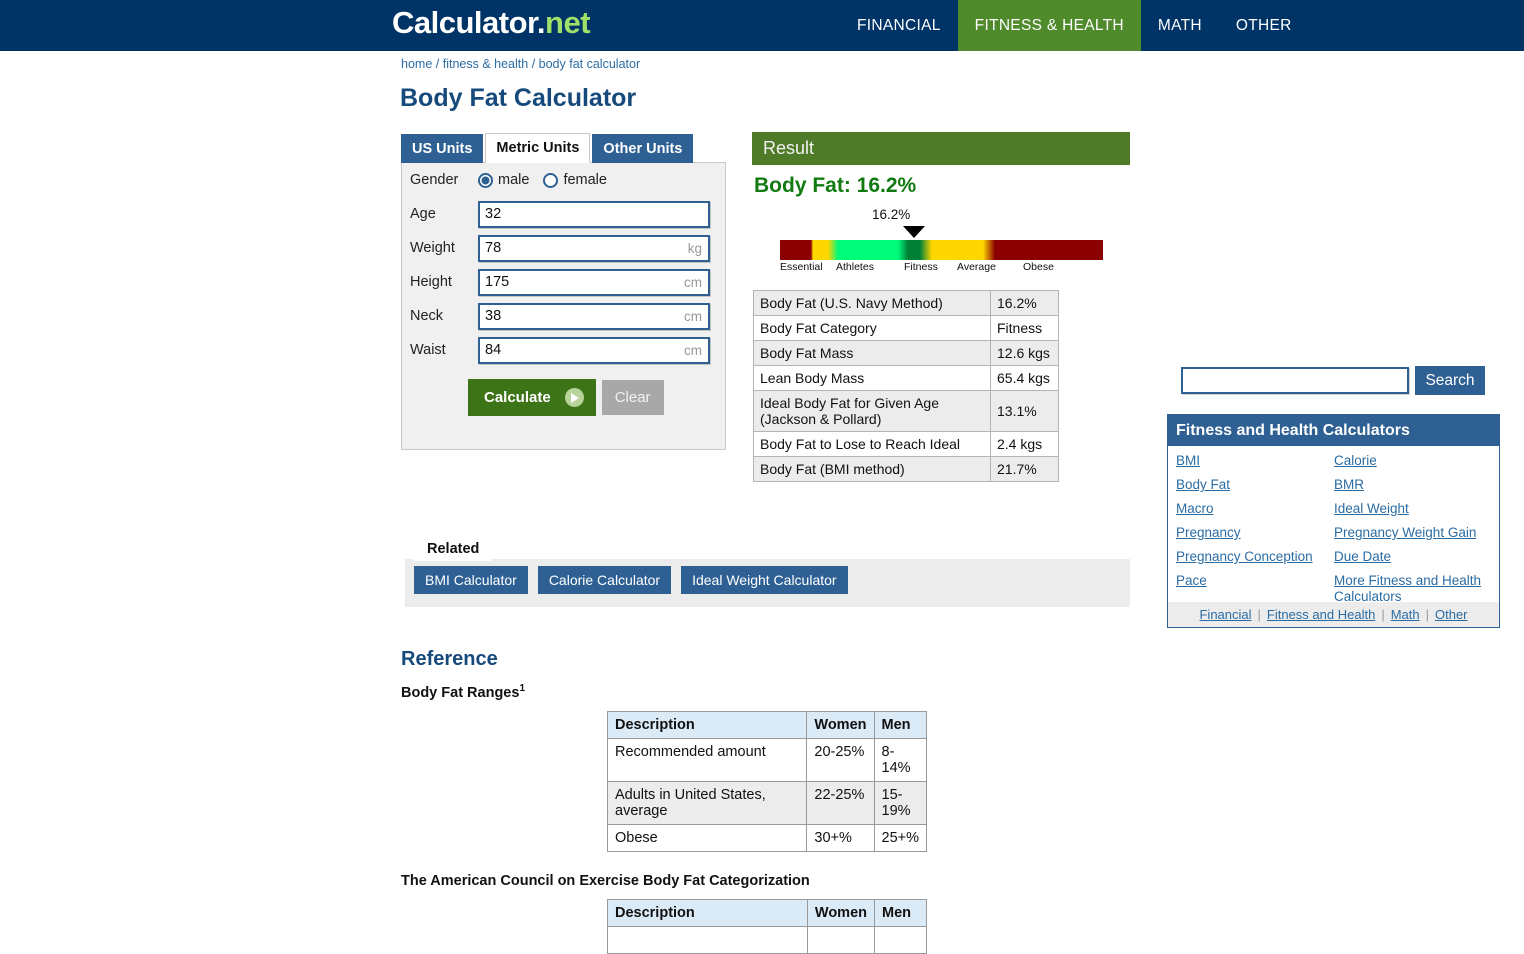 Image resolution: width=1524 pixels, height=954 pixels. What do you see at coordinates (841, 940) in the screenshot?
I see `t2-r1-women` at bounding box center [841, 940].